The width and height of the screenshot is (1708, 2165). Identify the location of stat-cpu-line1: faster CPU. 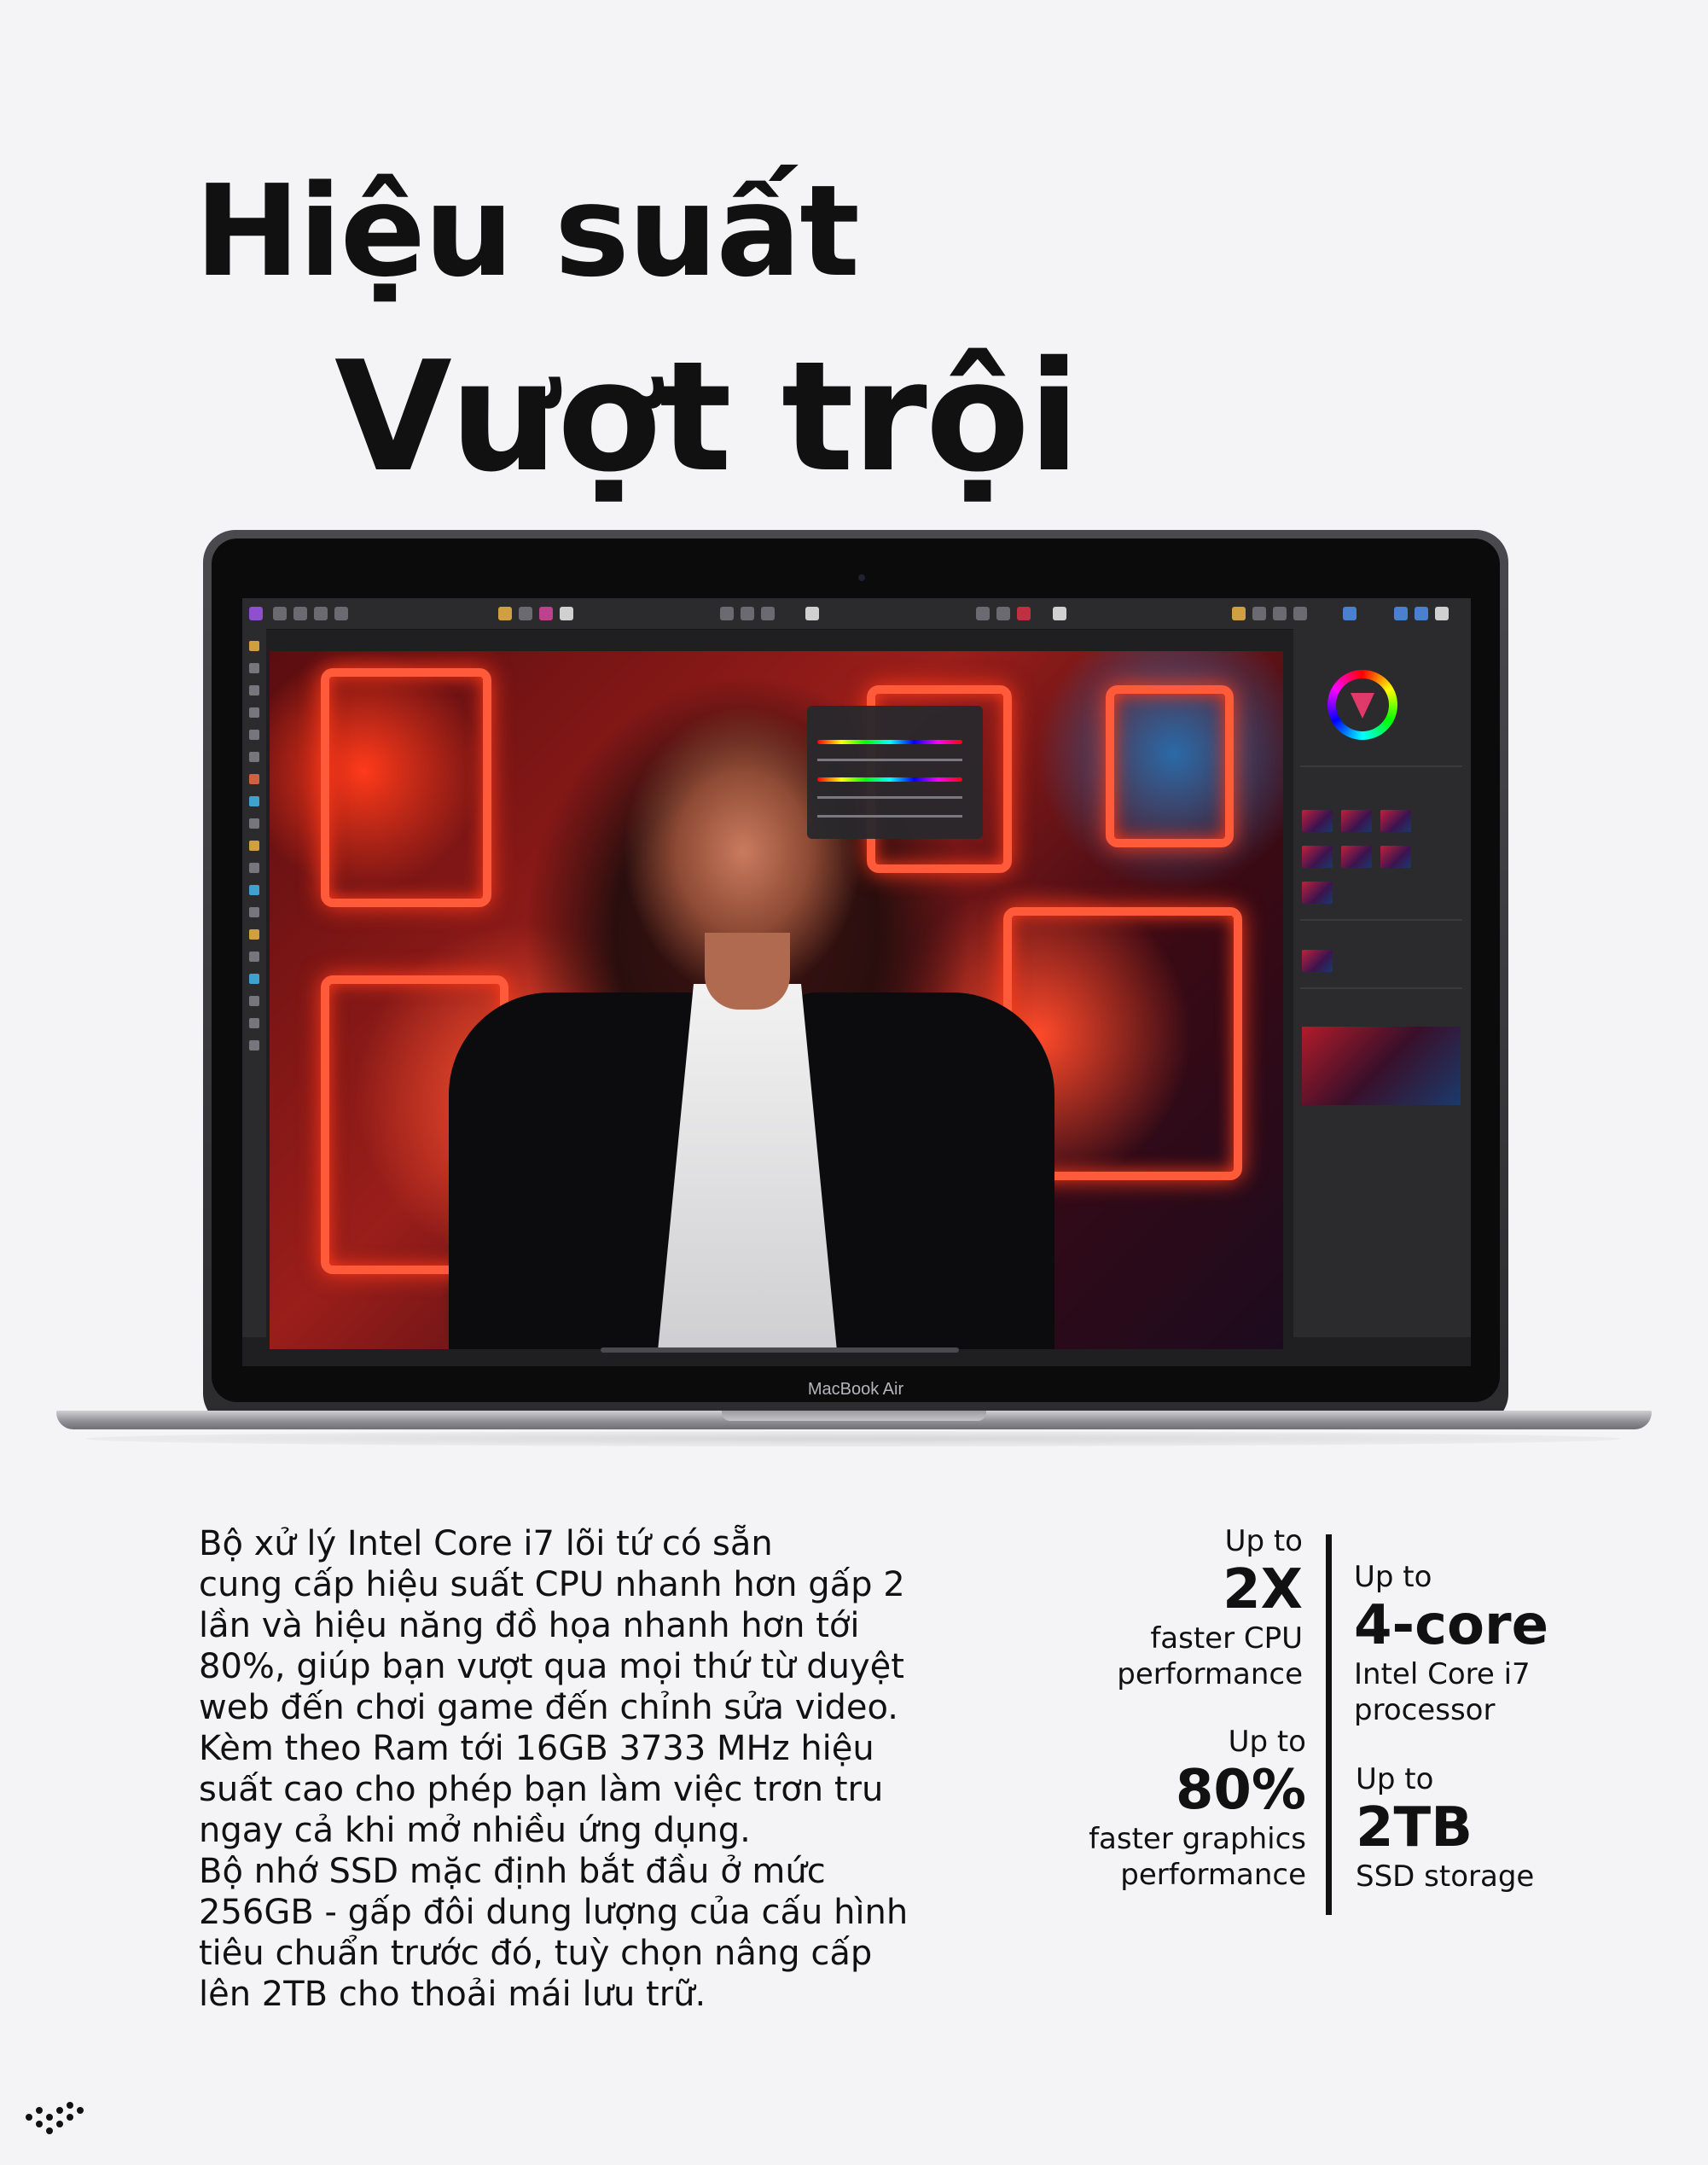
(1227, 1638).